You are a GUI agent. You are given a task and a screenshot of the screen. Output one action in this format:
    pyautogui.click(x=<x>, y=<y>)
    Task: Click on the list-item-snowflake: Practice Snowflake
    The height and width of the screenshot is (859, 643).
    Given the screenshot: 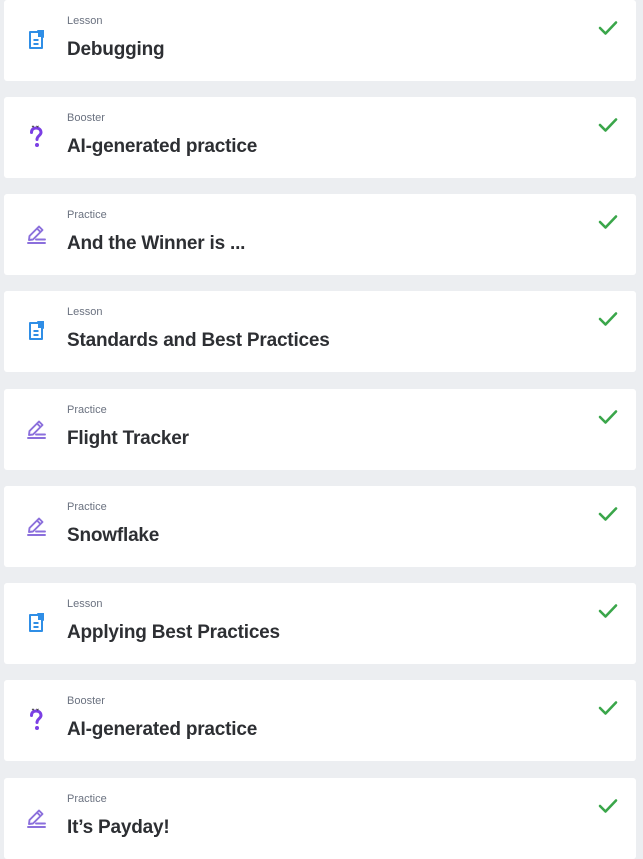 What is the action you would take?
    pyautogui.click(x=320, y=526)
    